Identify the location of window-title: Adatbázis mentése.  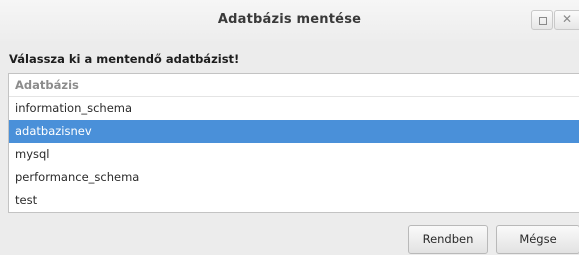
(289, 19).